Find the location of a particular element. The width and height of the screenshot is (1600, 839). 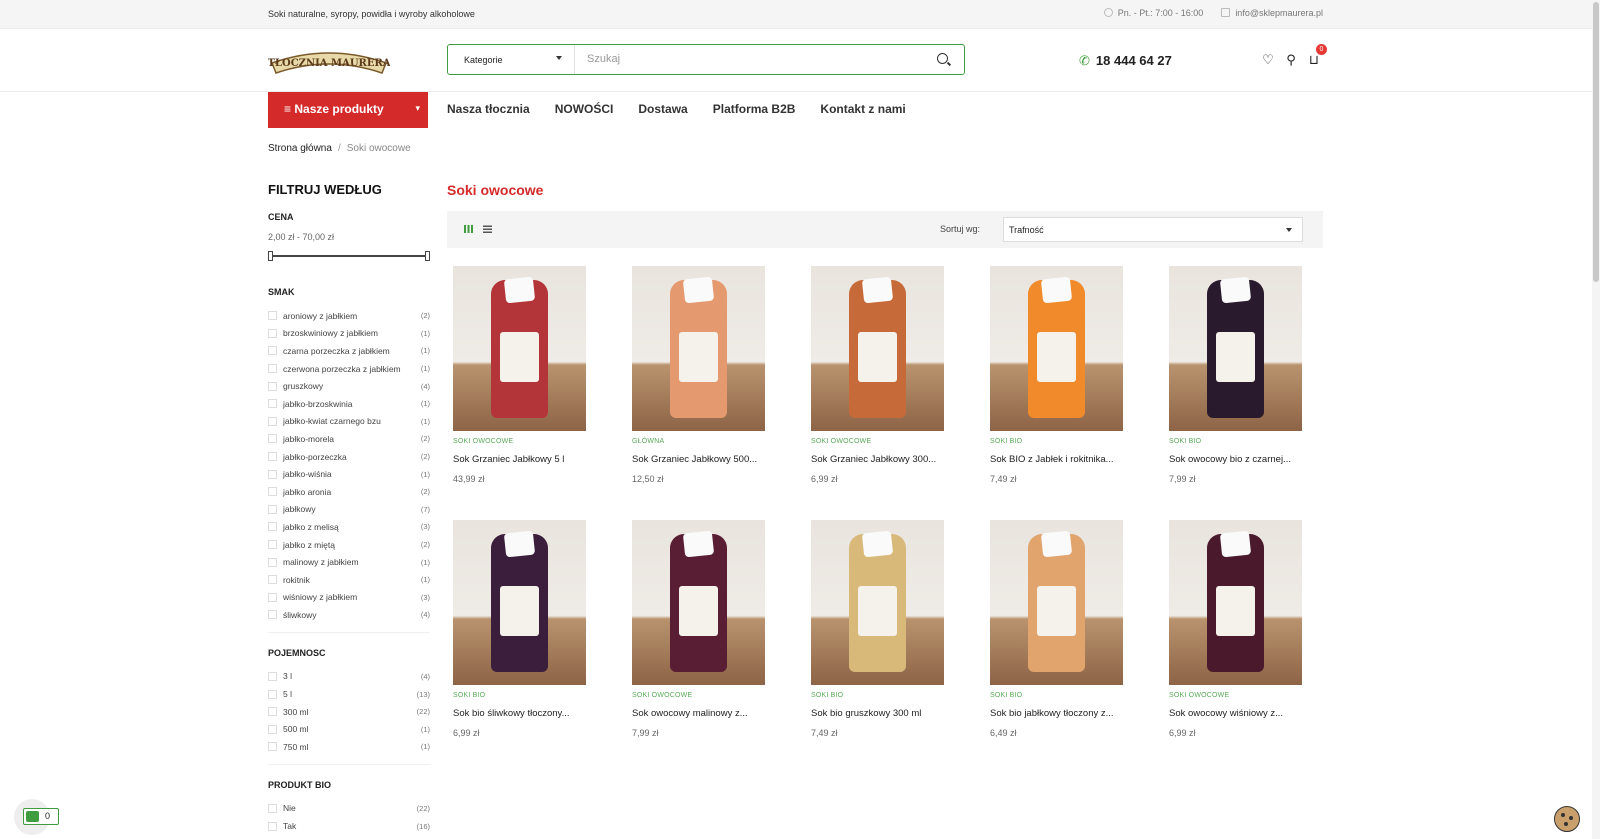

nav-link-dostawa: Dostawa is located at coordinates (662, 109).